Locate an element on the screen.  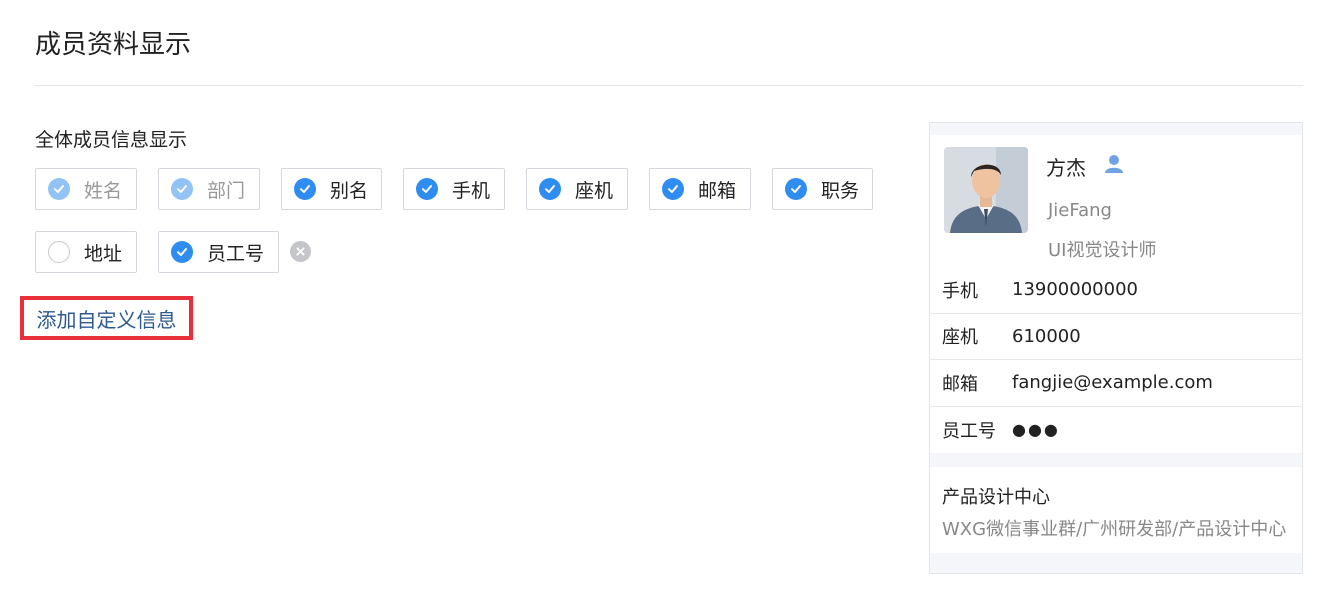
field-chip-label: 邮箱 is located at coordinates (717, 190).